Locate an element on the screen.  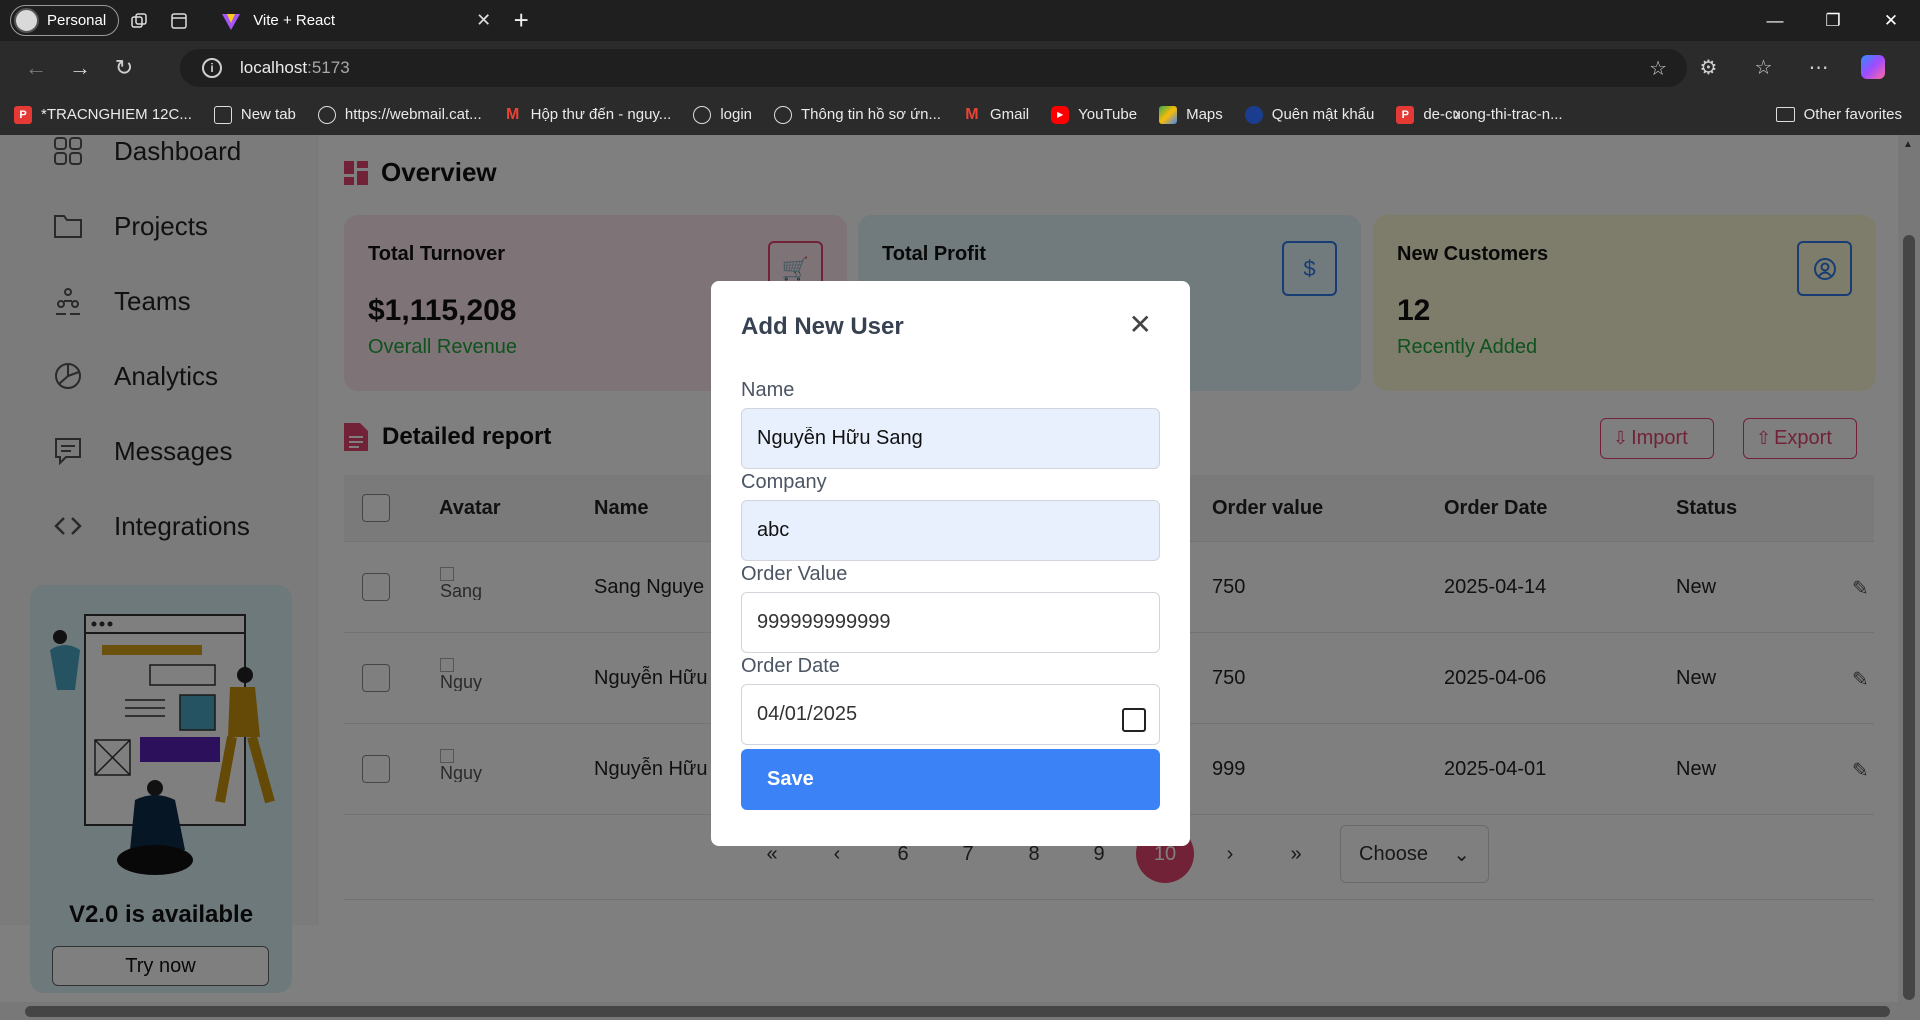
address-host: localhost is located at coordinates (274, 67).